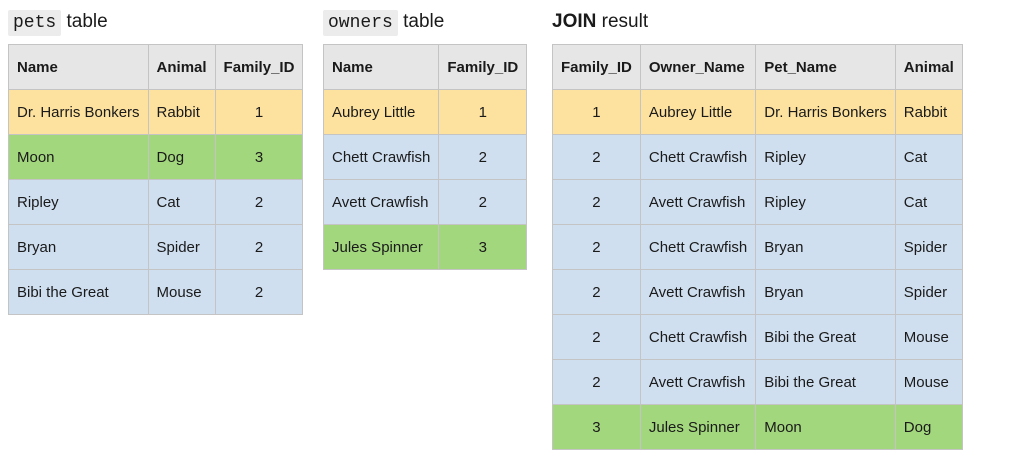 Image resolution: width=1010 pixels, height=455 pixels. Describe the element at coordinates (600, 22) in the screenshot. I see `join-result-title: JOIN result` at that location.